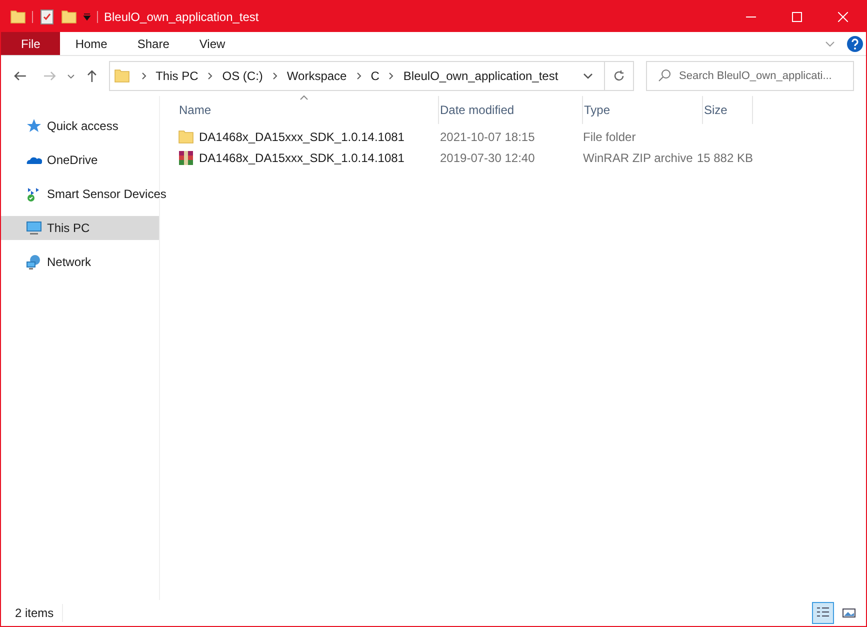 This screenshot has height=627, width=867. I want to click on sidebar-item: Quick access, so click(80, 126).